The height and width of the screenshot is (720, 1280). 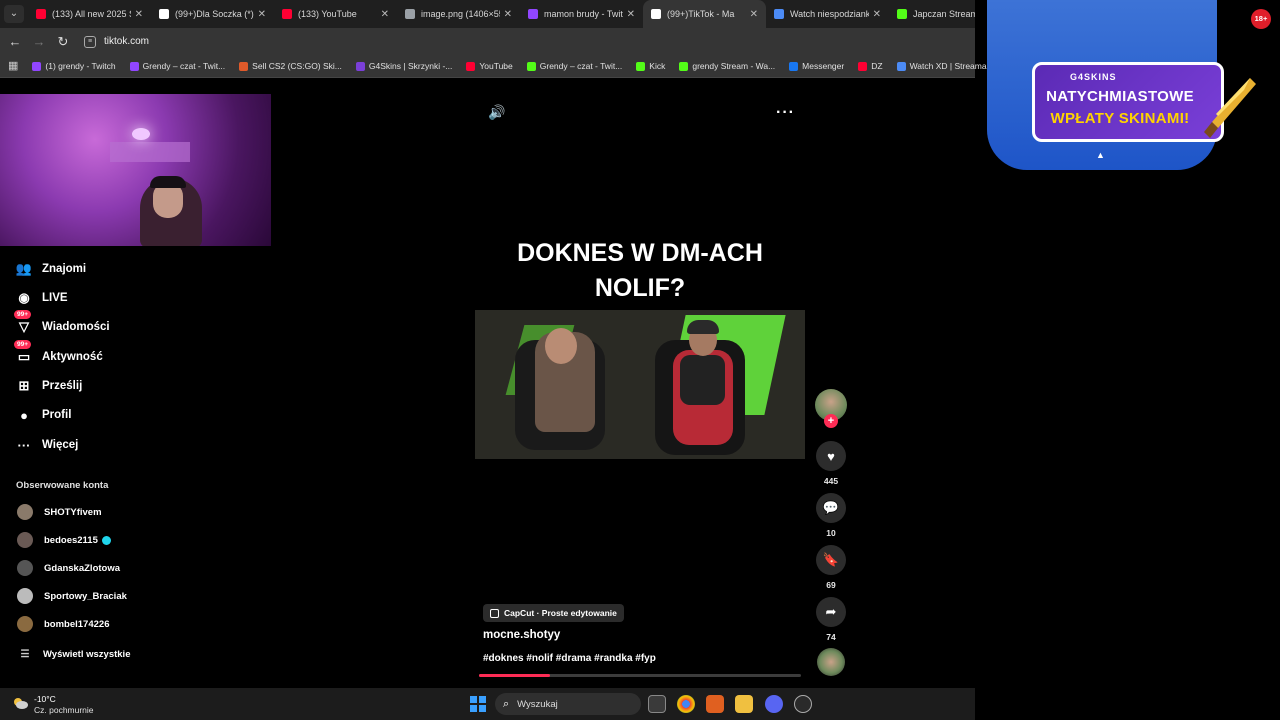 I want to click on site-info-icon: ≡, so click(x=90, y=41).